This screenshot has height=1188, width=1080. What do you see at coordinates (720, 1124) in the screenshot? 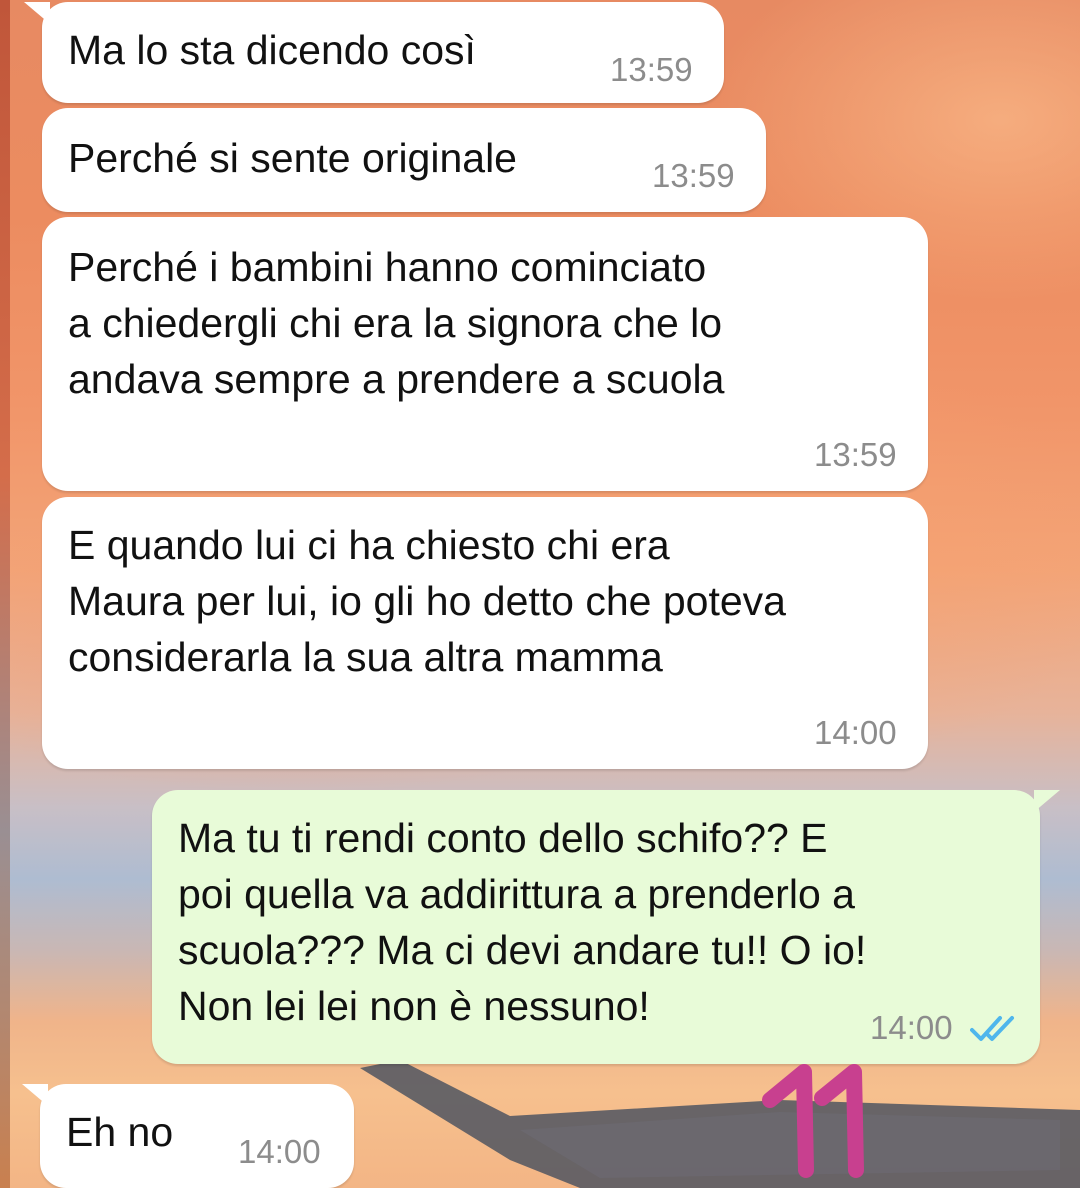
I see `airplane-silhouette` at bounding box center [720, 1124].